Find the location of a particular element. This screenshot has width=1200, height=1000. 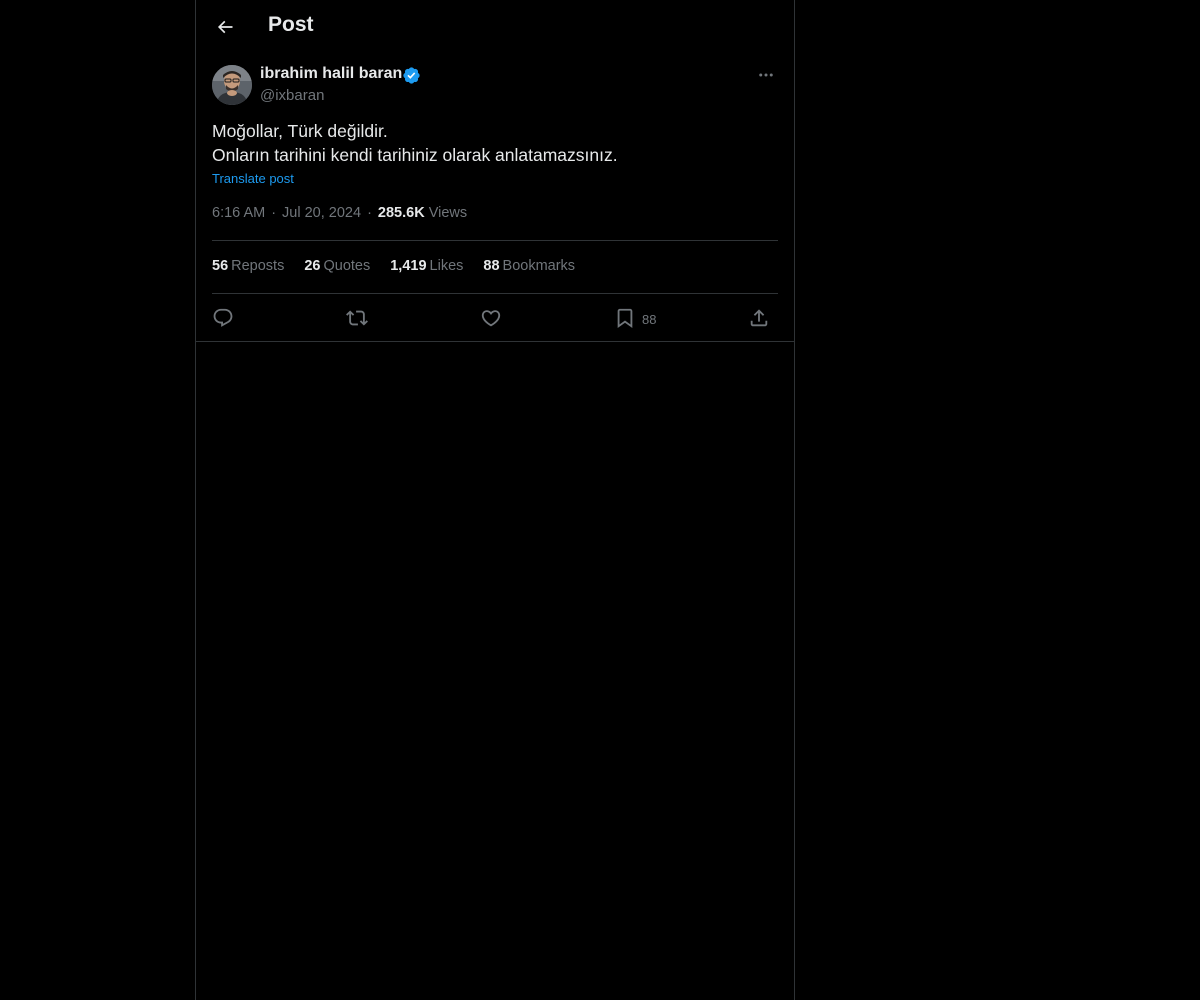

stat-bookmarks: 88 Bookmarks is located at coordinates (529, 266).